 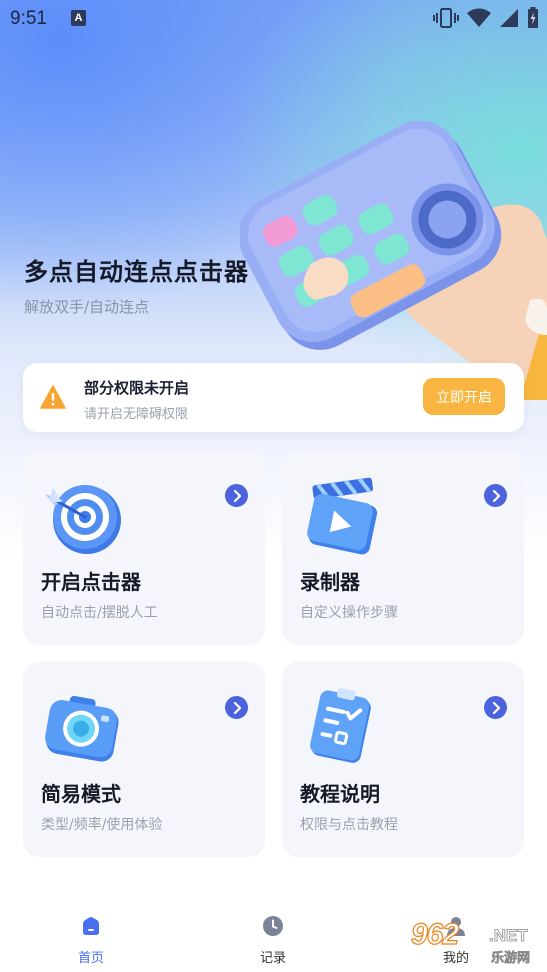 I want to click on card-title: 简易模式, so click(x=81, y=794).